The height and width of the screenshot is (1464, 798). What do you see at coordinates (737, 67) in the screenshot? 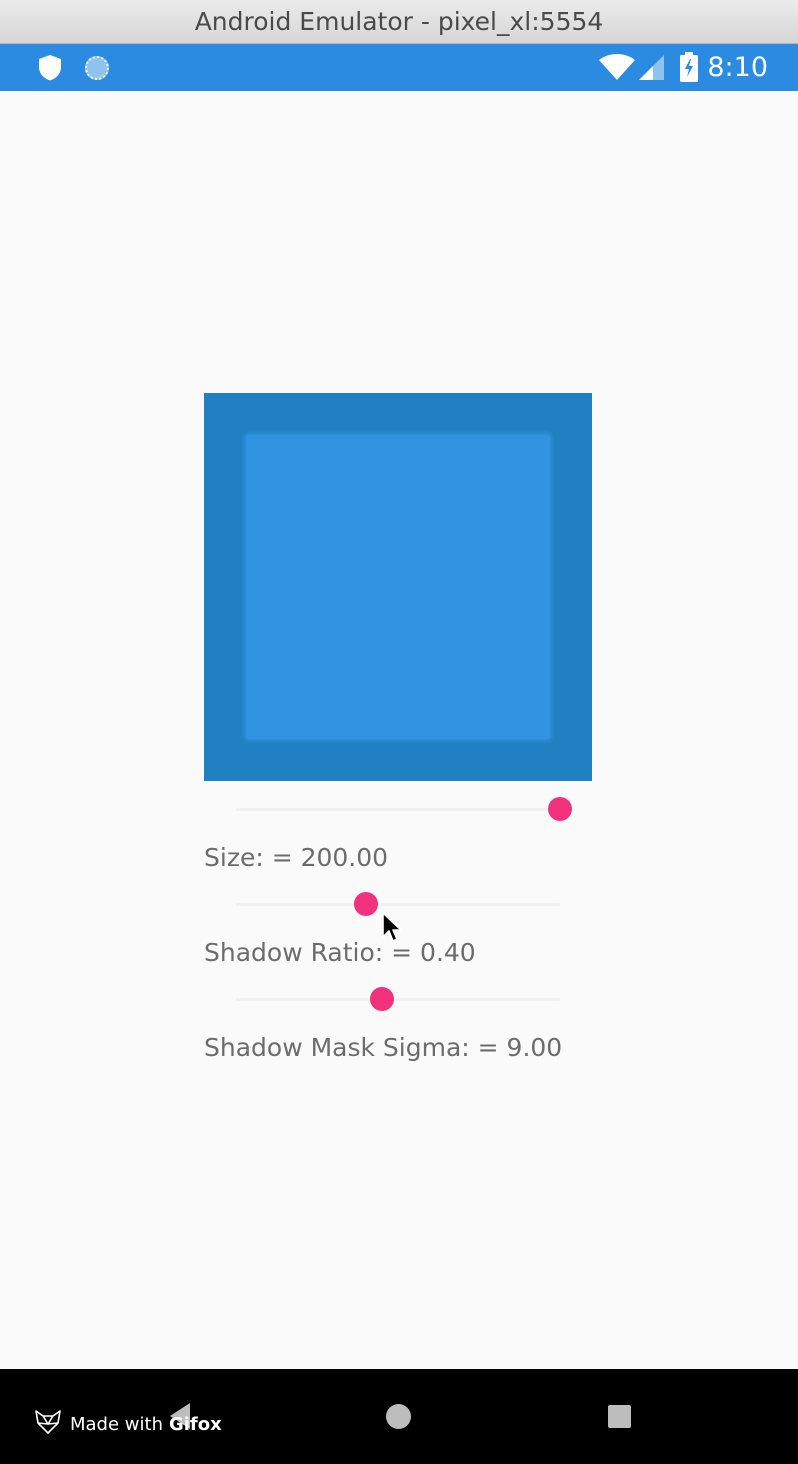
I see `status-time: 8:10` at bounding box center [737, 67].